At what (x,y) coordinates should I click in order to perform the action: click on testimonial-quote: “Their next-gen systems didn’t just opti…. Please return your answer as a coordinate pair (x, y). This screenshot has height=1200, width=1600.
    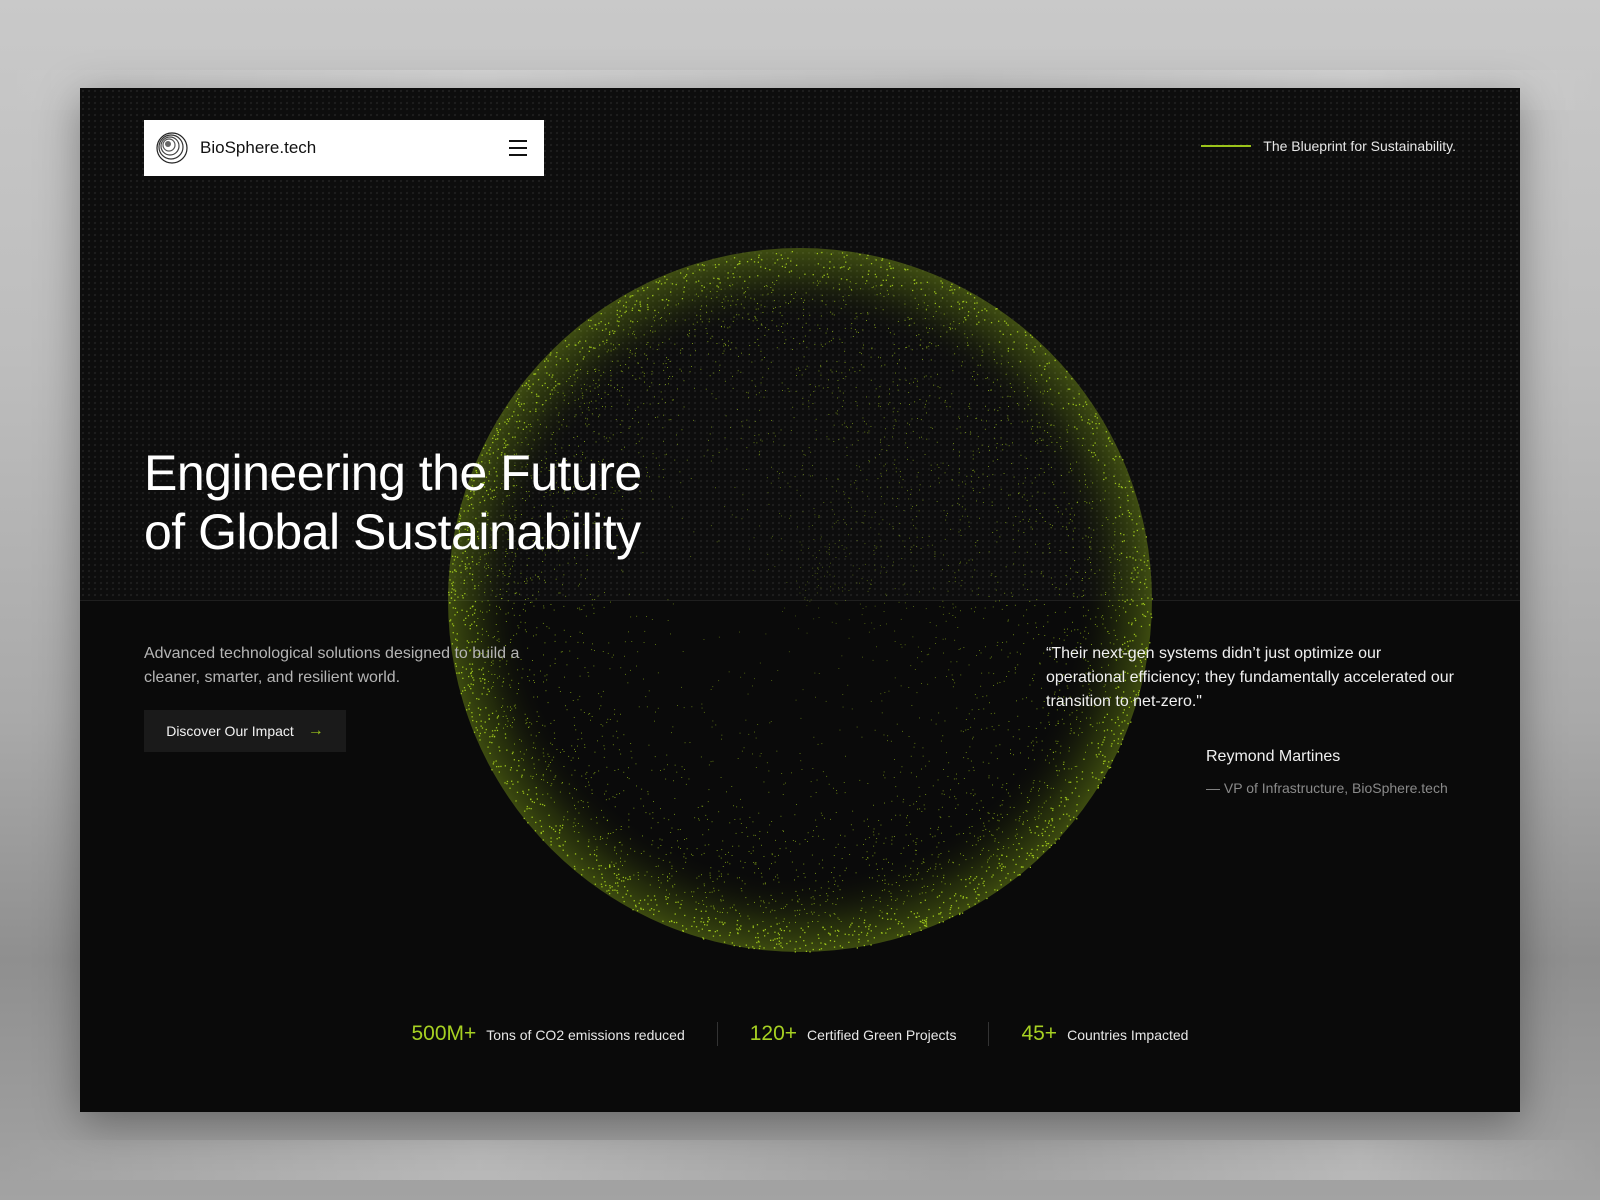
    Looking at the image, I should click on (1250, 677).